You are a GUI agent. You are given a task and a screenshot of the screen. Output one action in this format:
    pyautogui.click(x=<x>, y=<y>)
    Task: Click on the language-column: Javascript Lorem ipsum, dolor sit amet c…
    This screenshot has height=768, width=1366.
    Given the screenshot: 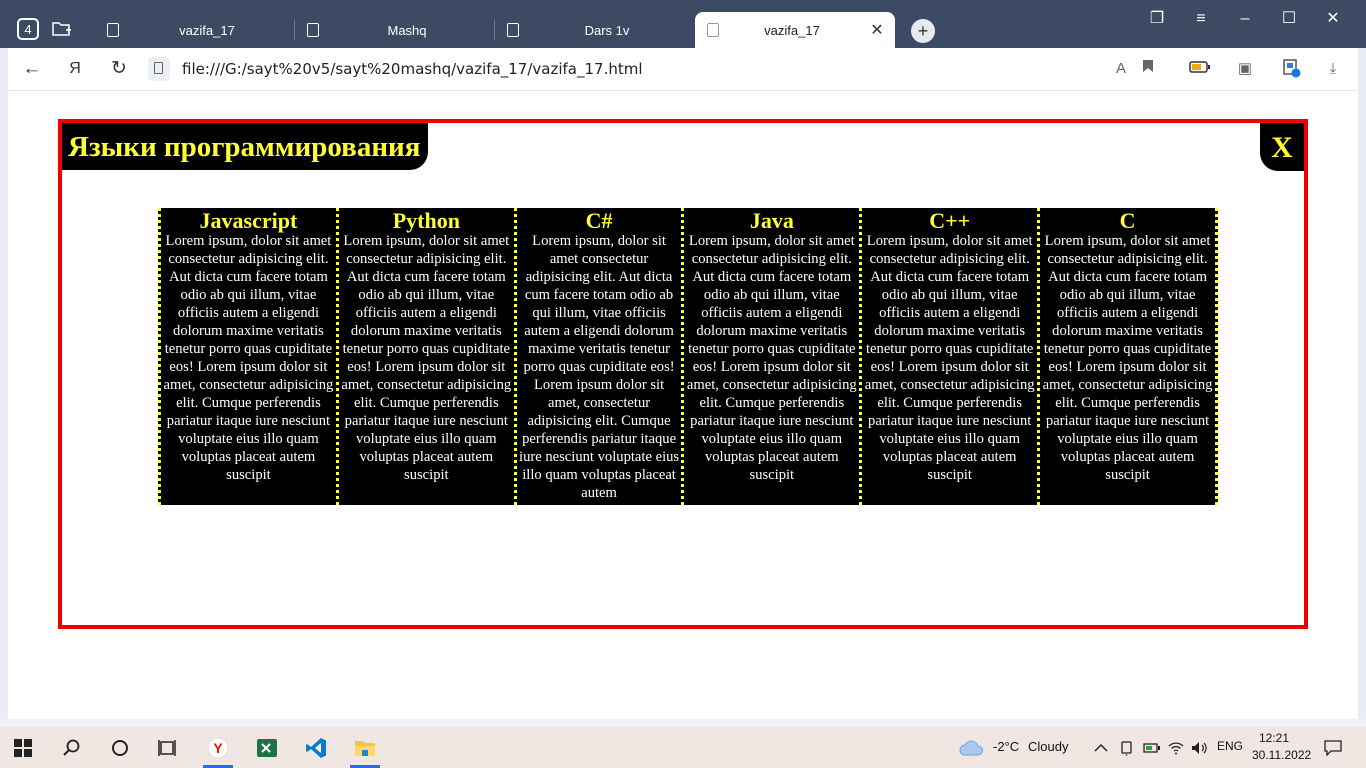 What is the action you would take?
    pyautogui.click(x=248, y=356)
    